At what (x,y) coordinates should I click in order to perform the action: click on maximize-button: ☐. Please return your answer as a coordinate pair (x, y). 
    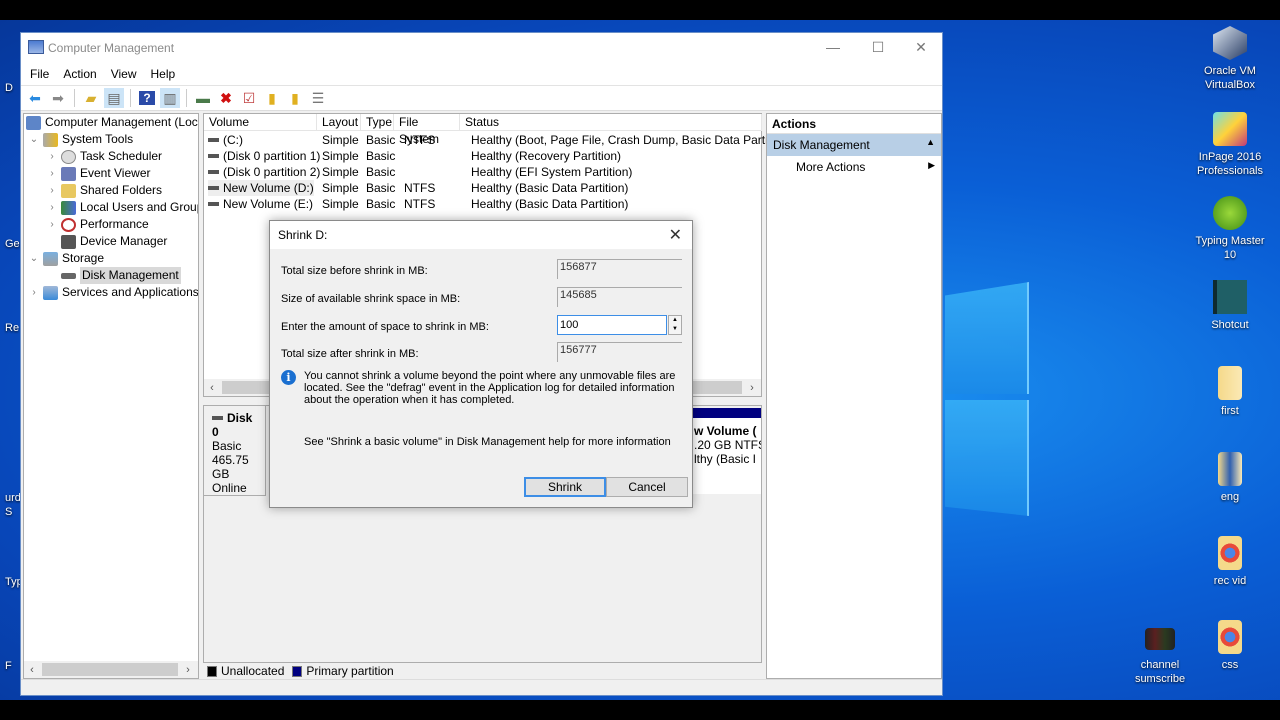
    Looking at the image, I should click on (878, 48).